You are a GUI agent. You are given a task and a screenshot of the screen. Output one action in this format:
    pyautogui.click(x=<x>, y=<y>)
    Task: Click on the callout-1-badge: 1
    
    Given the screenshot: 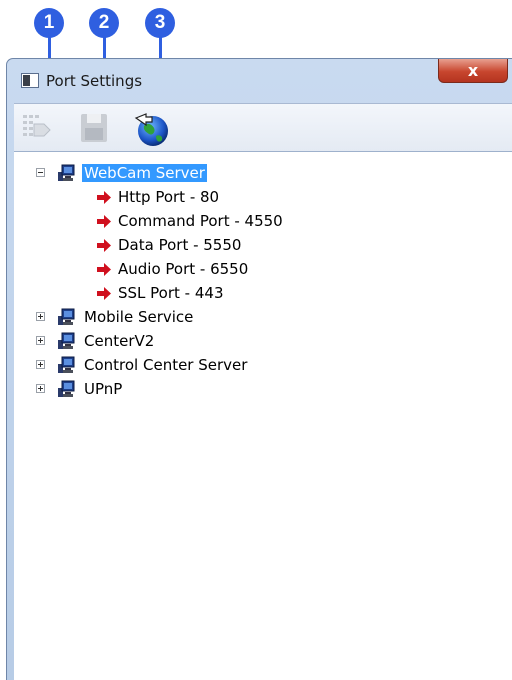 What is the action you would take?
    pyautogui.click(x=49, y=23)
    